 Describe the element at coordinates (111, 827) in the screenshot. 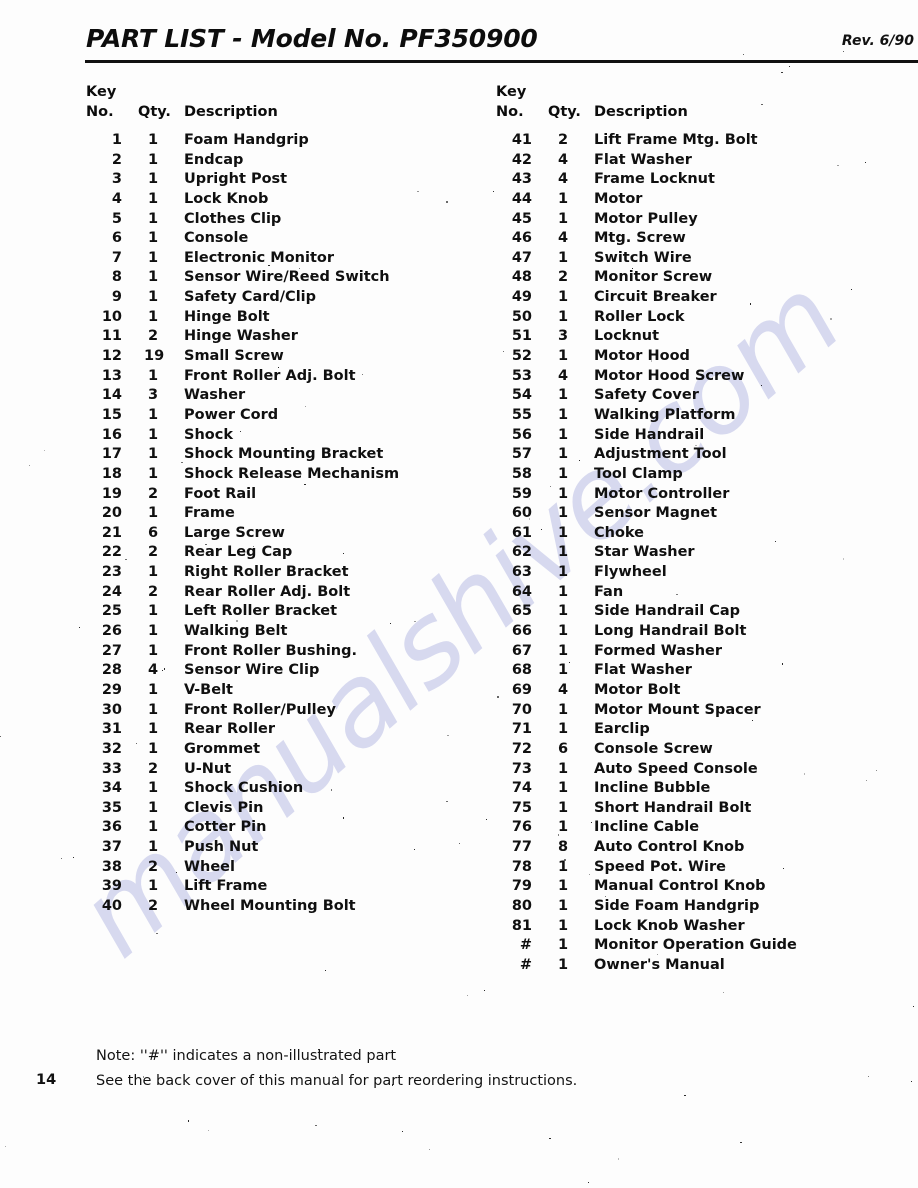

I see `cell-key-no: 36` at that location.